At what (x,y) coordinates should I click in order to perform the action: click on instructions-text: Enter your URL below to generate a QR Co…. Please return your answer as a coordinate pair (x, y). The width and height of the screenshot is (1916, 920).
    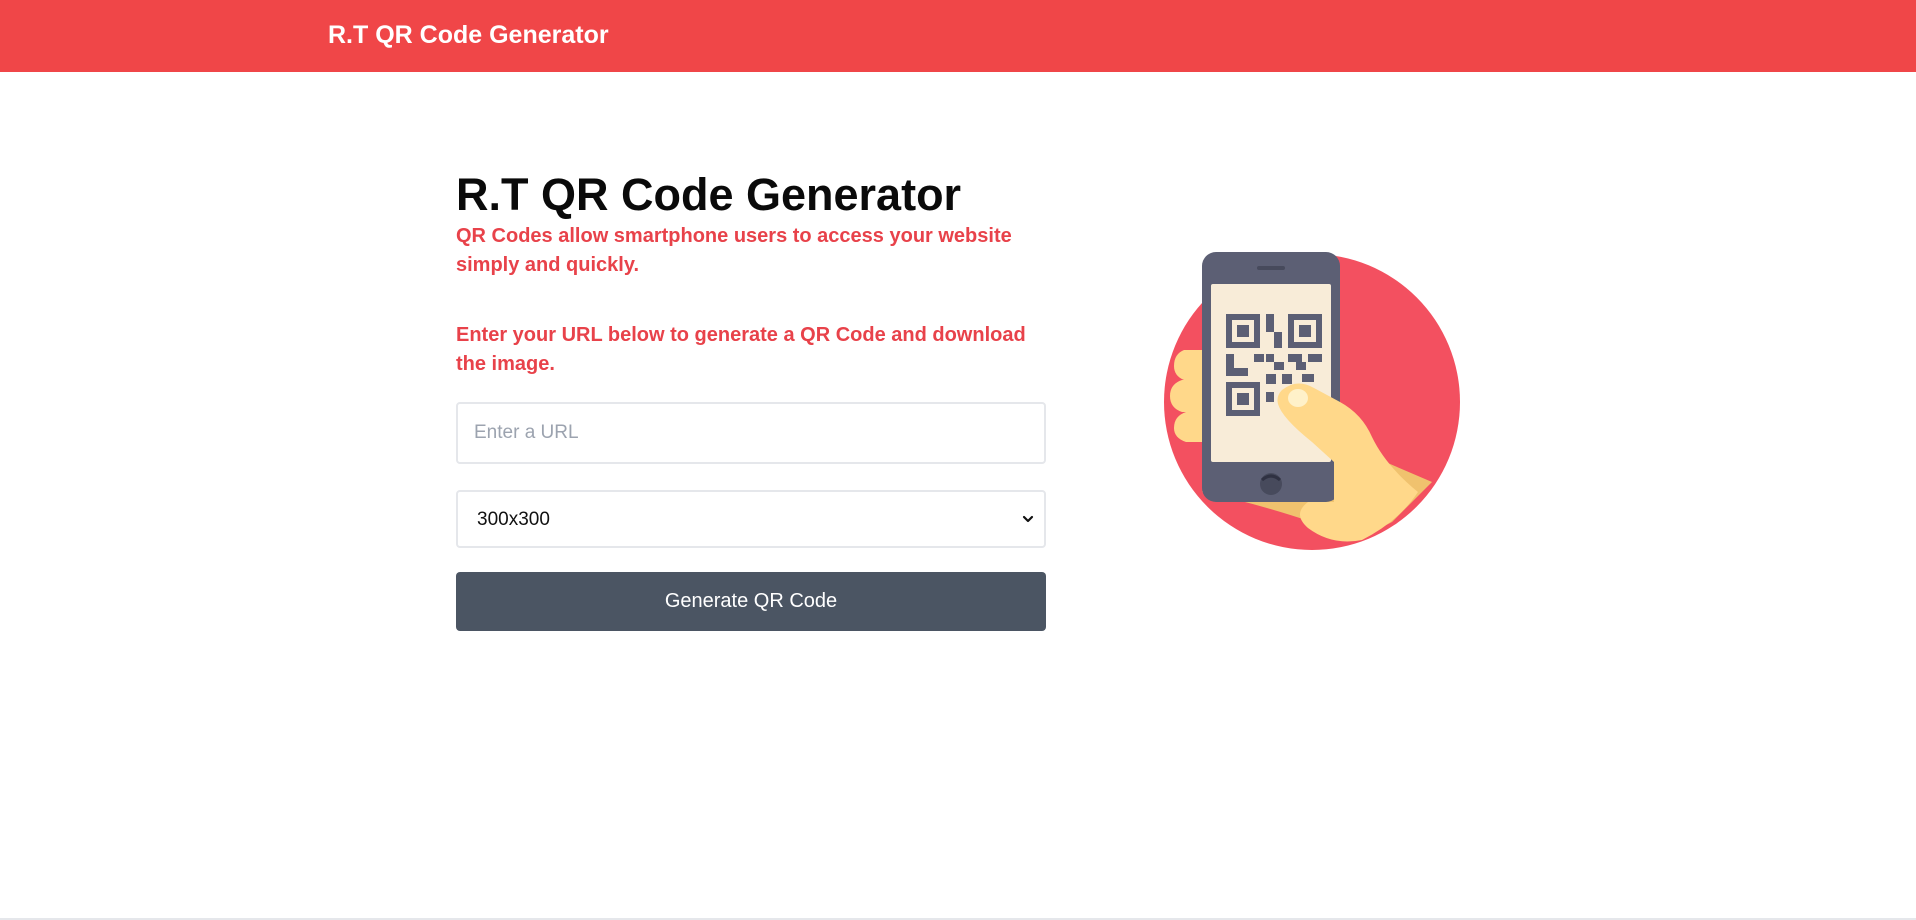
    Looking at the image, I should click on (741, 349).